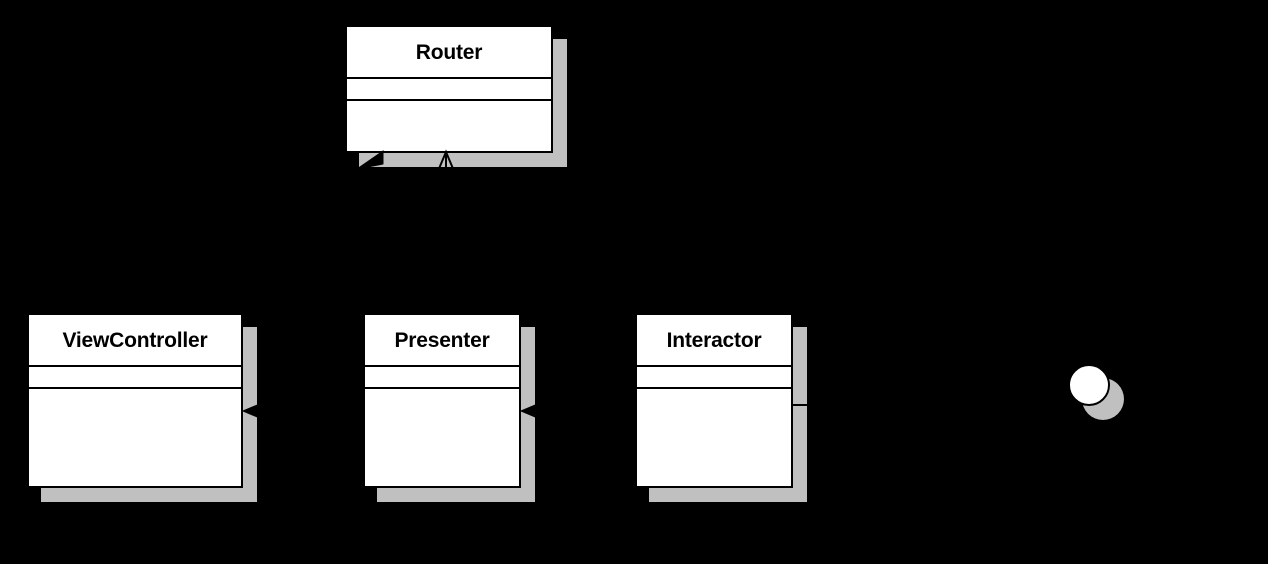  I want to click on uml-class-interactor: Interactor, so click(721, 407).